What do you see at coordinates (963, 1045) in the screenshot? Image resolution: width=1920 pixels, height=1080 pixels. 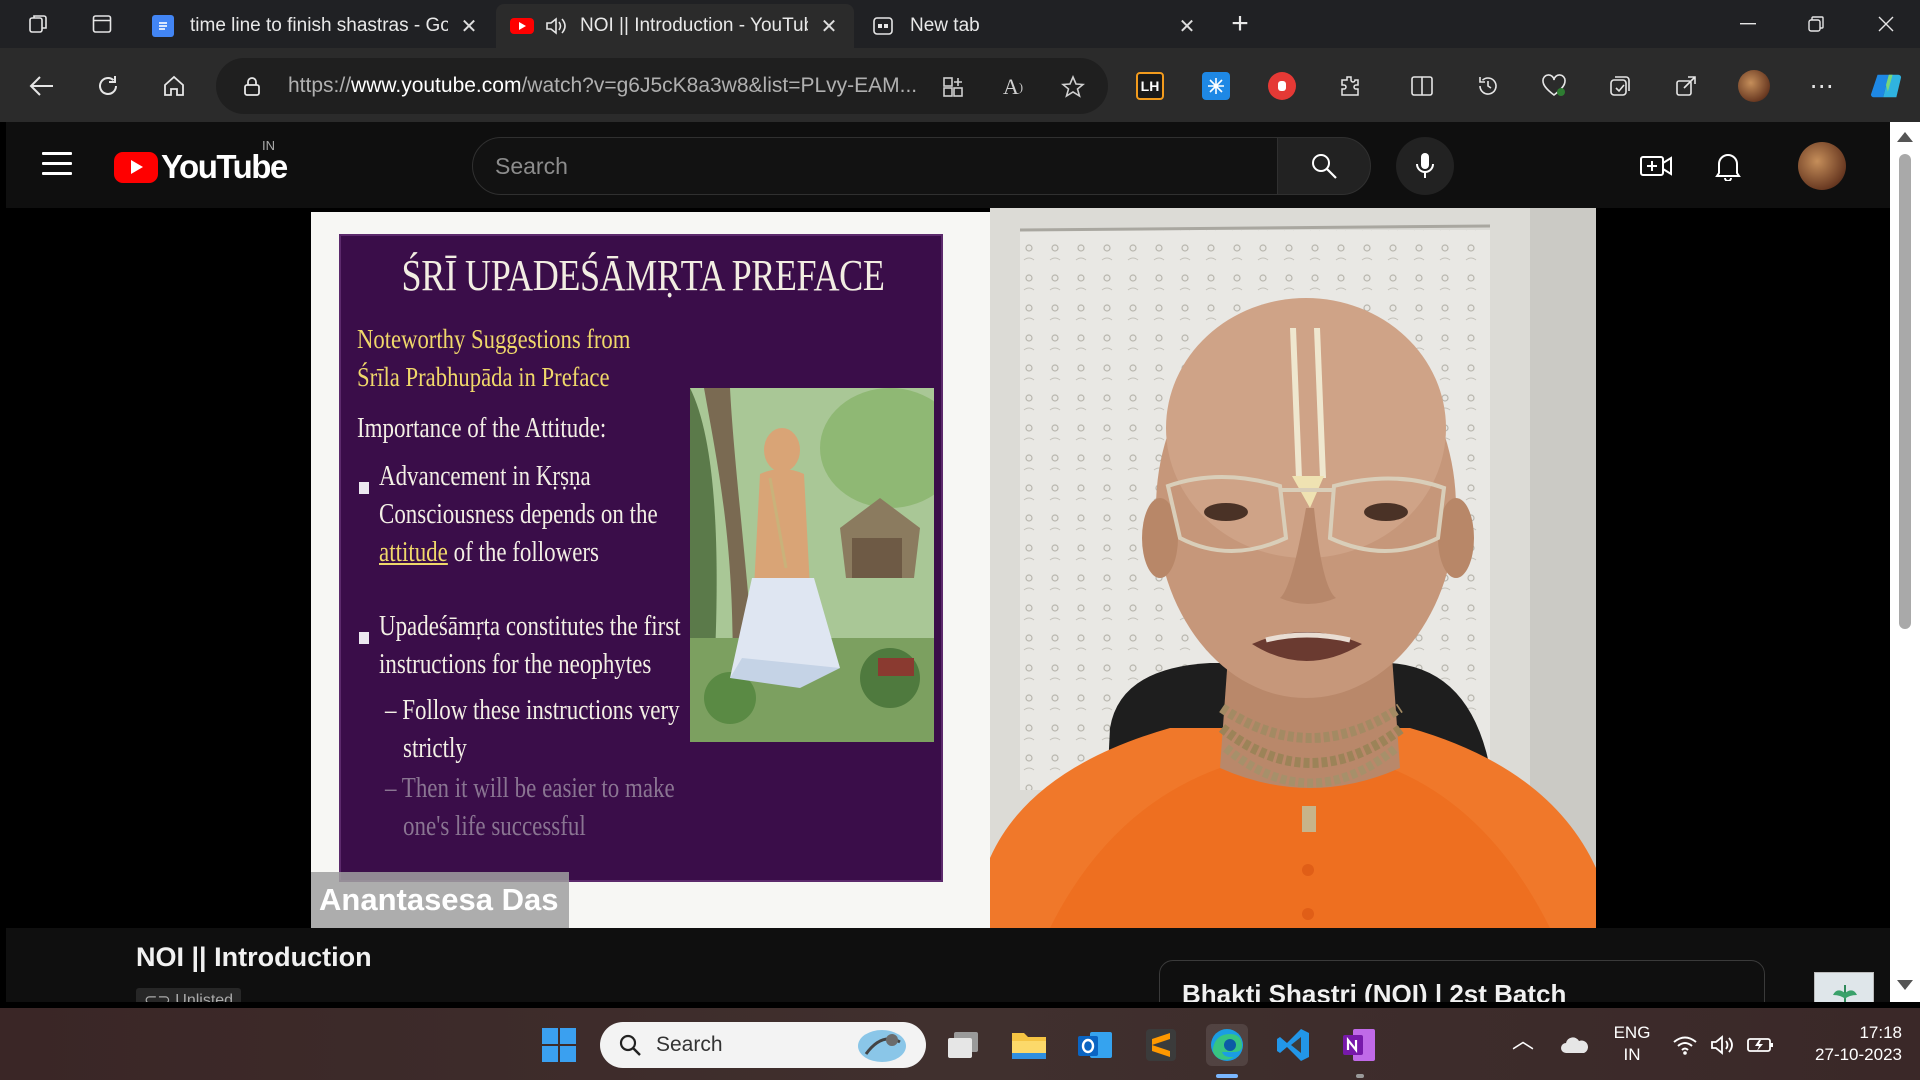 I see `task-view-icon` at bounding box center [963, 1045].